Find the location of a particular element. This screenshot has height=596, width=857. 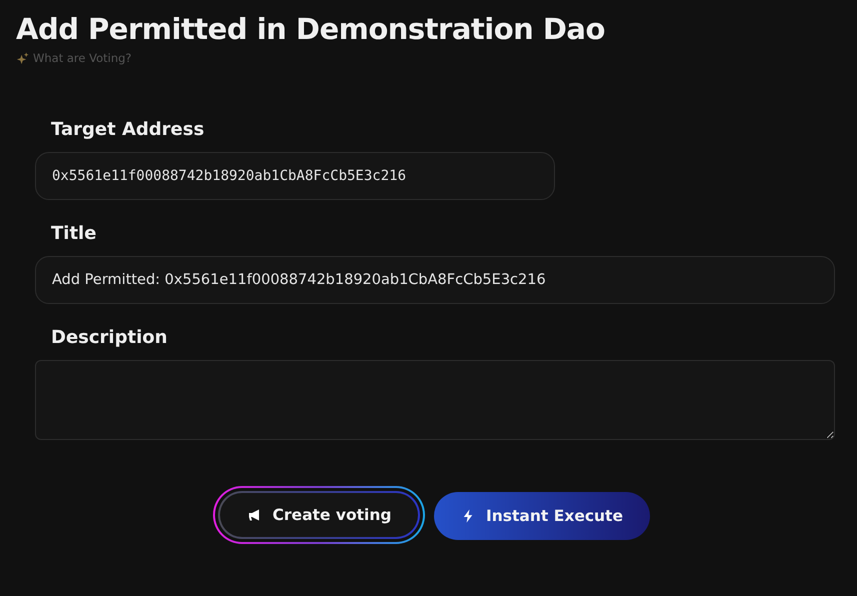

field-label: Target Address is located at coordinates (128, 130).